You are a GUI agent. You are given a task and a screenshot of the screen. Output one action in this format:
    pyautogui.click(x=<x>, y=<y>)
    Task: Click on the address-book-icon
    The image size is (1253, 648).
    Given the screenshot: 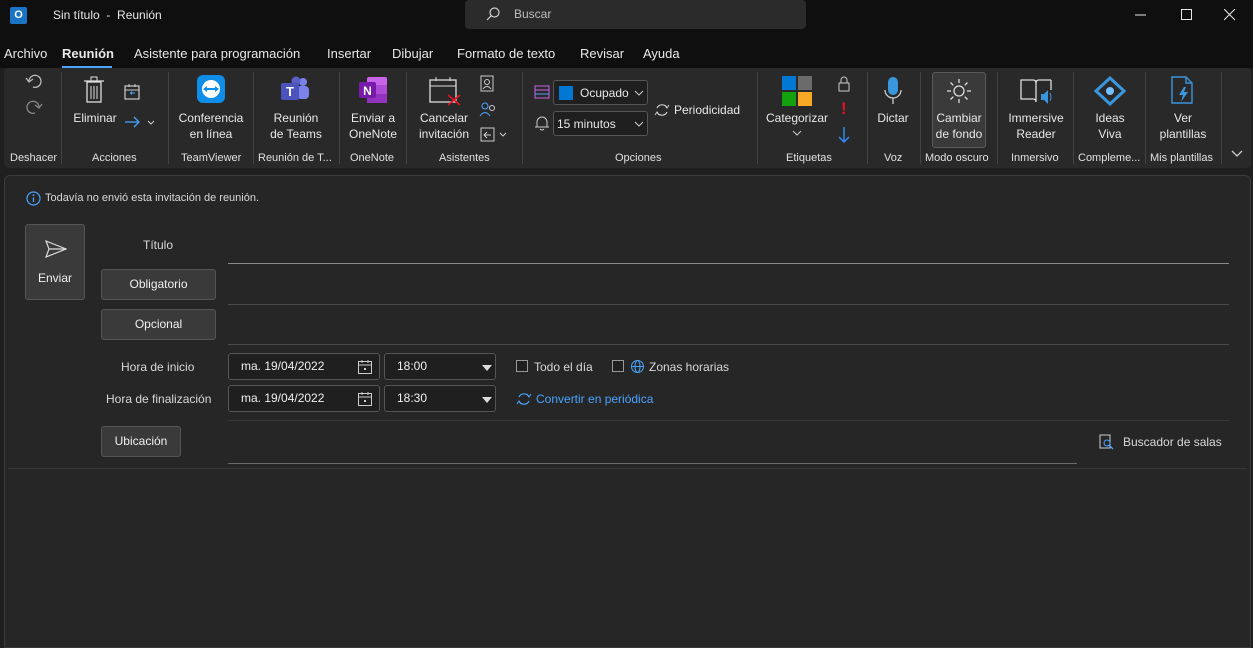 What is the action you would take?
    pyautogui.click(x=487, y=83)
    